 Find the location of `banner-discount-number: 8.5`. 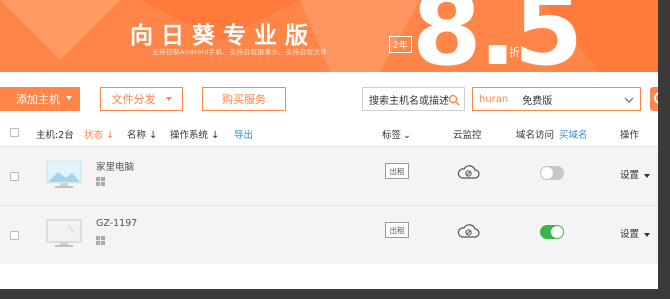

banner-discount-number: 8.5 is located at coordinates (497, 36).